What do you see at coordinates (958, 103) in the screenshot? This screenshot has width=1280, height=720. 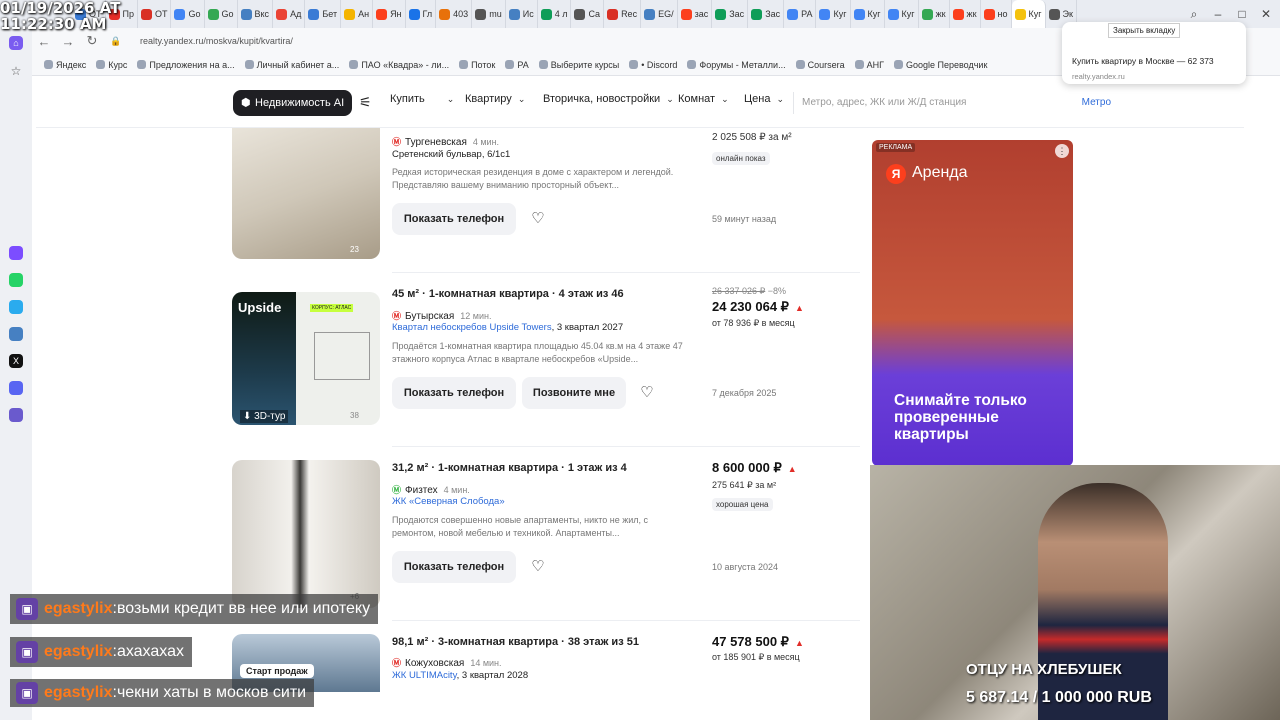 I see `search-input: Метро, адрес, ЖК или Ж/Д станция Метро` at bounding box center [958, 103].